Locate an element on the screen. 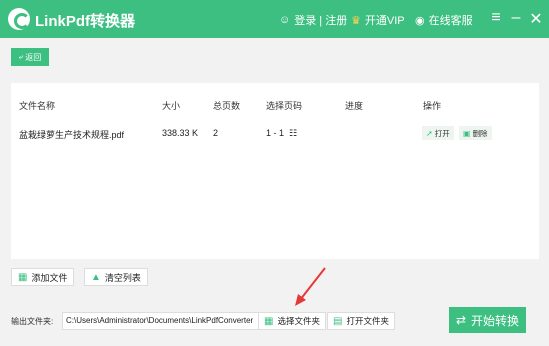  service-label: 在线客服 is located at coordinates (450, 21).